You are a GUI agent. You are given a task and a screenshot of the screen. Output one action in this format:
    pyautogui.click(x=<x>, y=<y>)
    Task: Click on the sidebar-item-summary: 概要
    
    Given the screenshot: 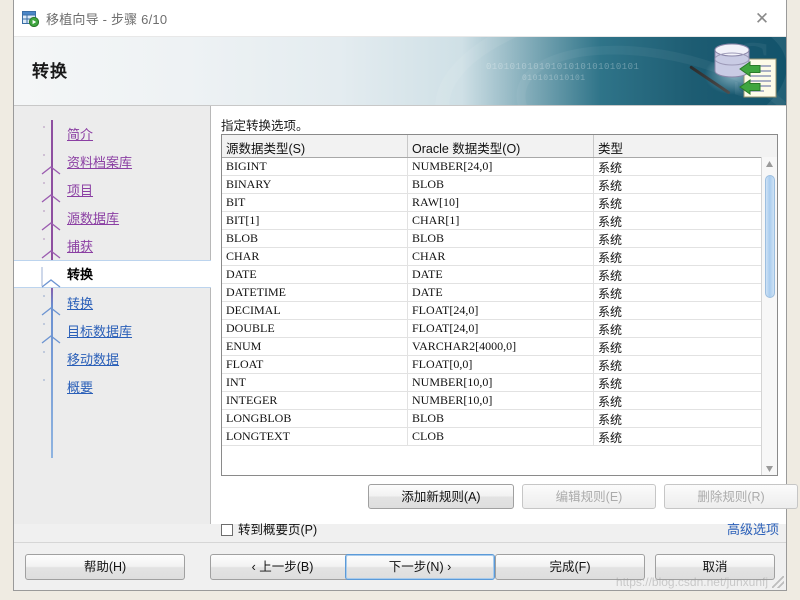 What is the action you would take?
    pyautogui.click(x=112, y=387)
    